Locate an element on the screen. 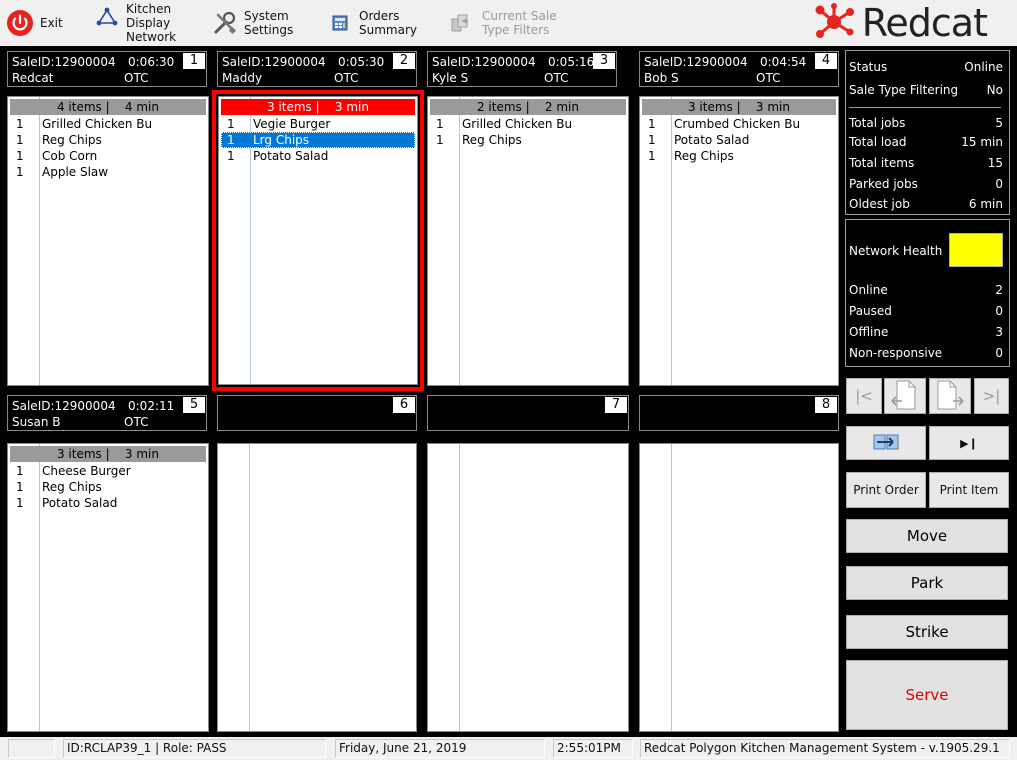 This screenshot has height=760, width=1017. summary-label-1: Orders is located at coordinates (379, 16).